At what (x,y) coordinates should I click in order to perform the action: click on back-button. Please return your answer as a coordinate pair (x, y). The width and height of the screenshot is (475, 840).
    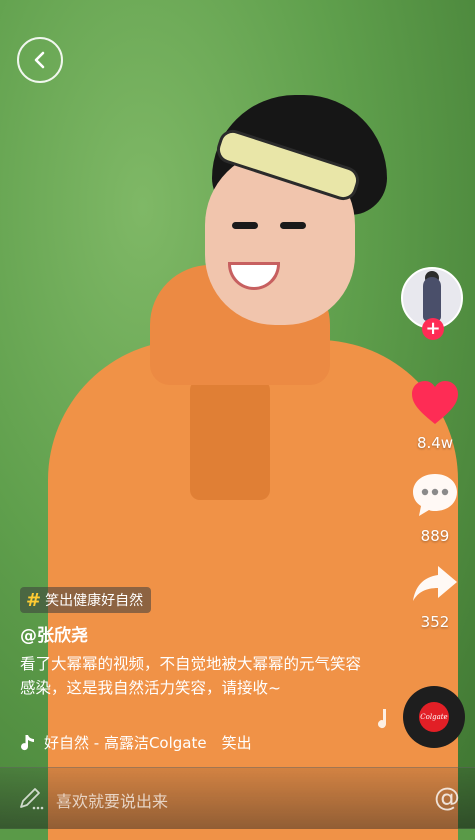
    Looking at the image, I should click on (40, 60).